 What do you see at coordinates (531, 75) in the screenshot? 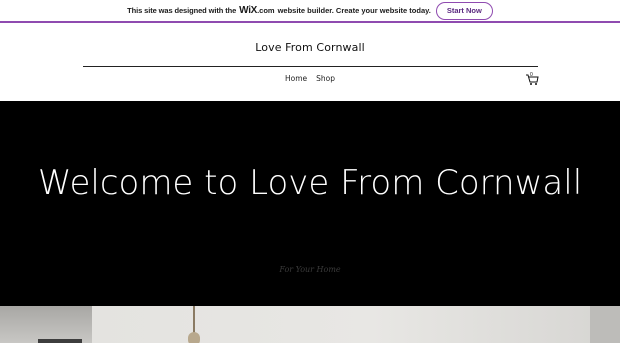
I see `cart-count: 0` at bounding box center [531, 75].